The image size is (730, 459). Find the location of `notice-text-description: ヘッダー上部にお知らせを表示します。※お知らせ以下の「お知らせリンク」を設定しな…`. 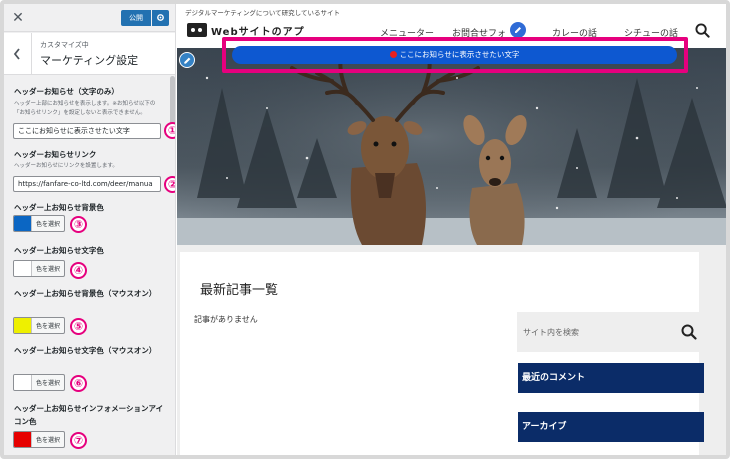

notice-text-description: ヘッダー上部にお知らせを表示します。※お知らせ以下の「お知らせリンク」を設定しな… is located at coordinates (85, 108).